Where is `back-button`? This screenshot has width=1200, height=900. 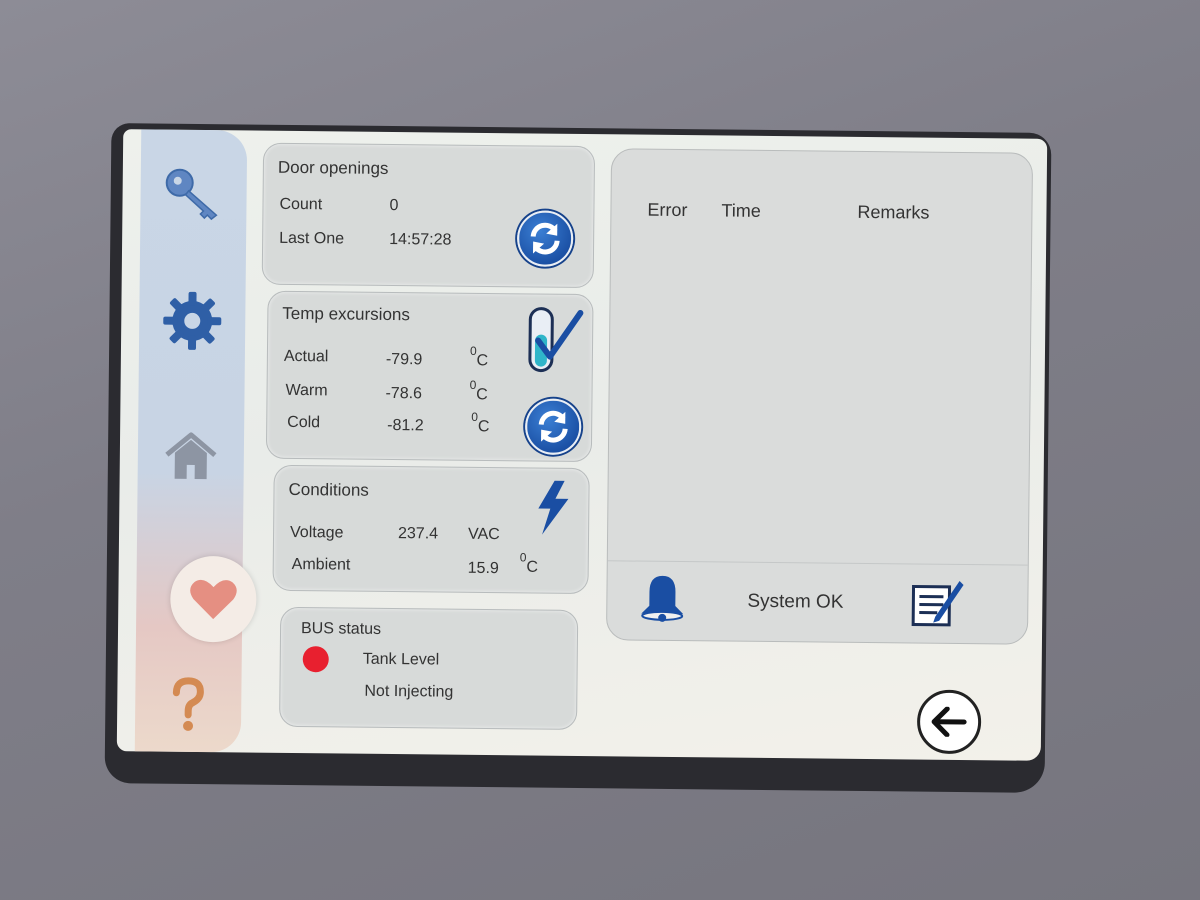 back-button is located at coordinates (949, 722).